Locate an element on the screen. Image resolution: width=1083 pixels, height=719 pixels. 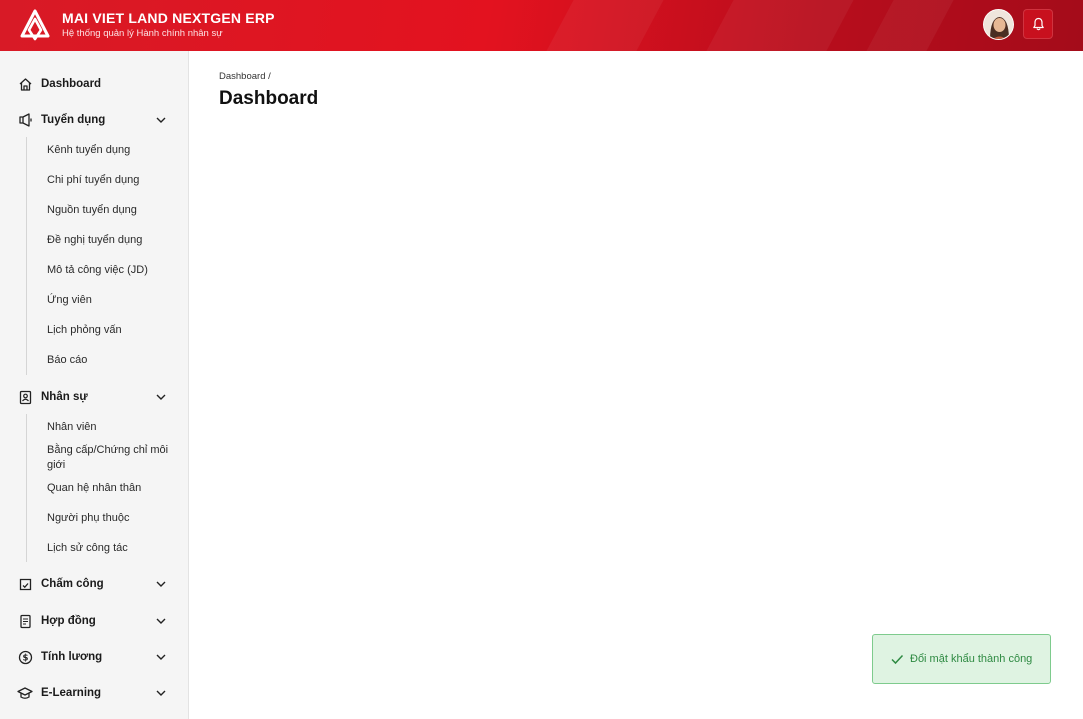
logo-icon is located at coordinates (35, 25).